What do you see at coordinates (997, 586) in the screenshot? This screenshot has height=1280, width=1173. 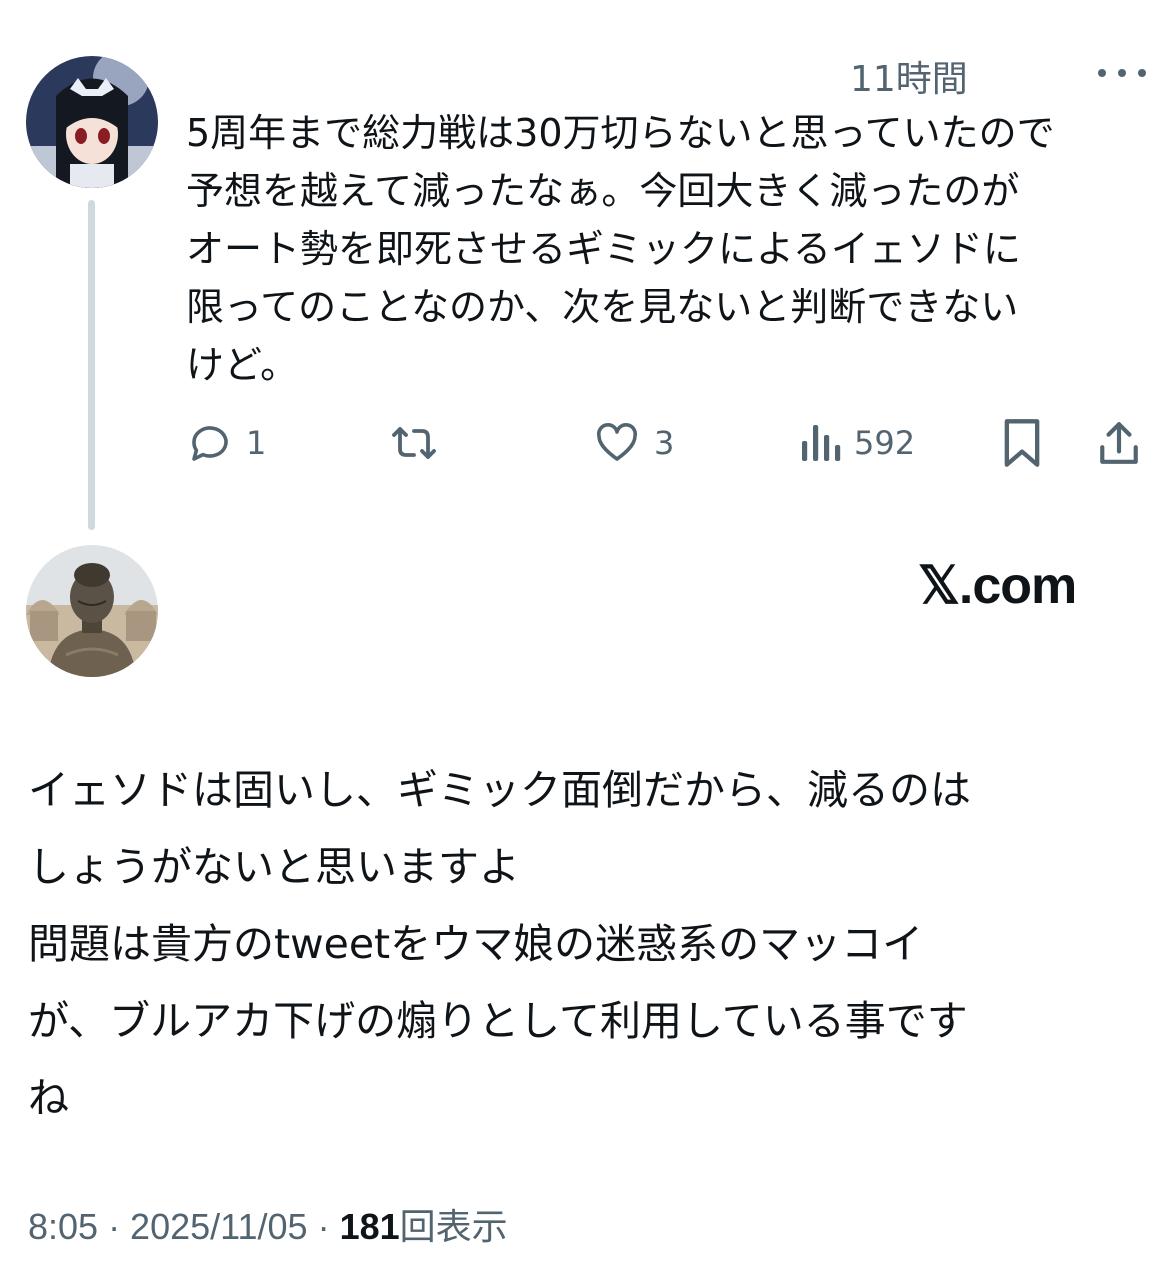 I see `x-com-brand: 𝕏.com` at bounding box center [997, 586].